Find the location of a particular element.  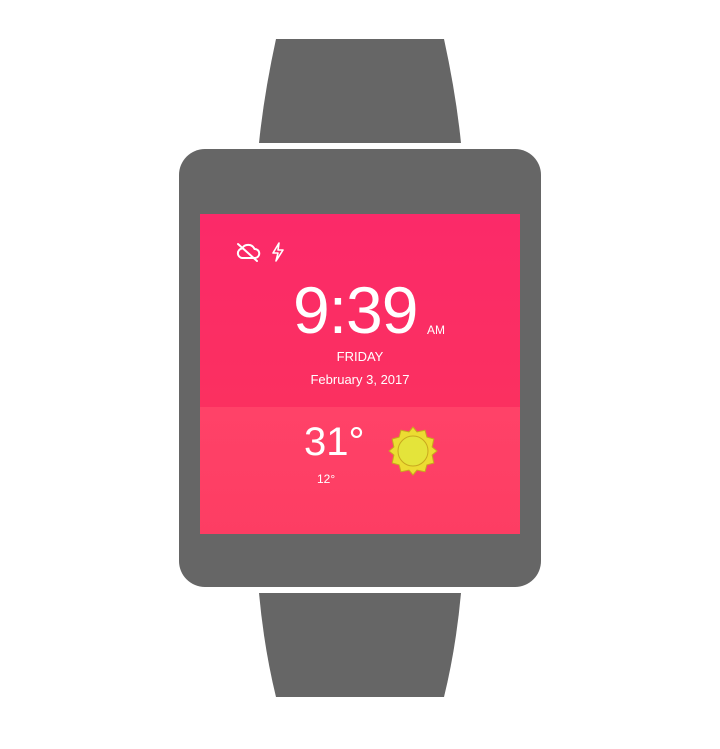

bolt-icon is located at coordinates (278, 252).